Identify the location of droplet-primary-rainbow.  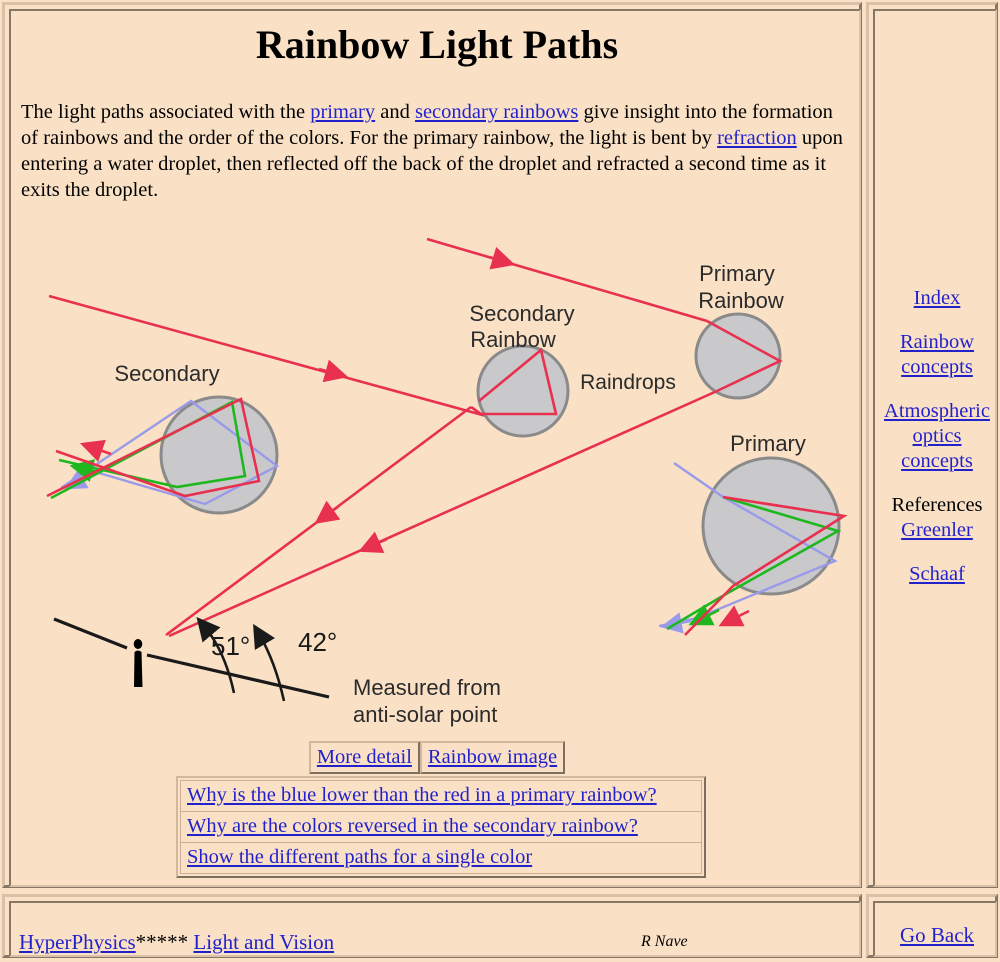
(738, 356).